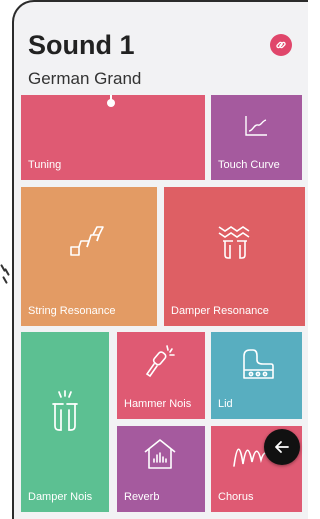 The height and width of the screenshot is (519, 320). What do you see at coordinates (45, 165) in the screenshot?
I see `tuning-label: Tuning` at bounding box center [45, 165].